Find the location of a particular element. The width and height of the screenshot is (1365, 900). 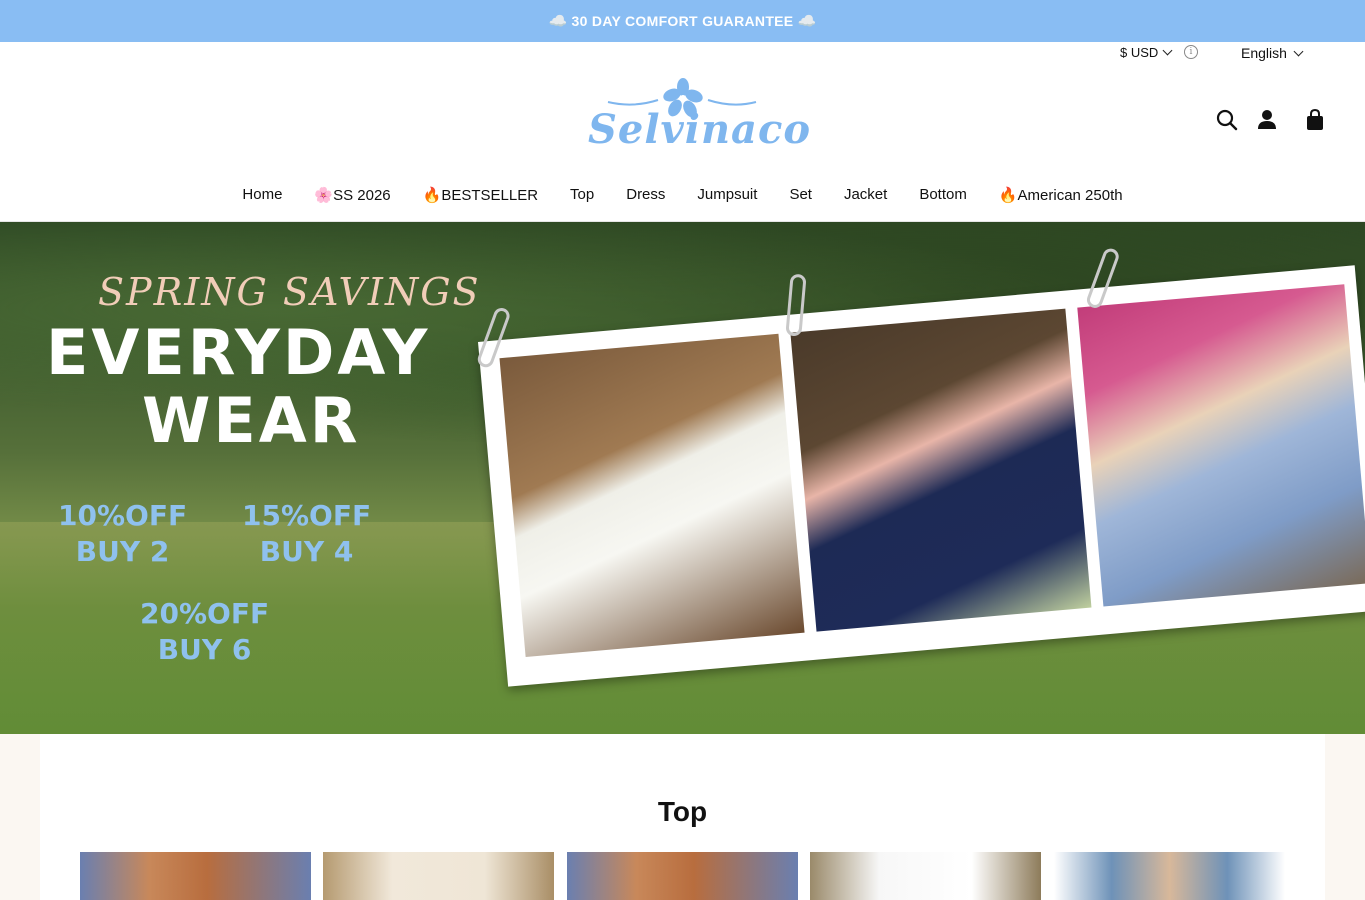

nav-item-dress: Dress is located at coordinates (645, 198).